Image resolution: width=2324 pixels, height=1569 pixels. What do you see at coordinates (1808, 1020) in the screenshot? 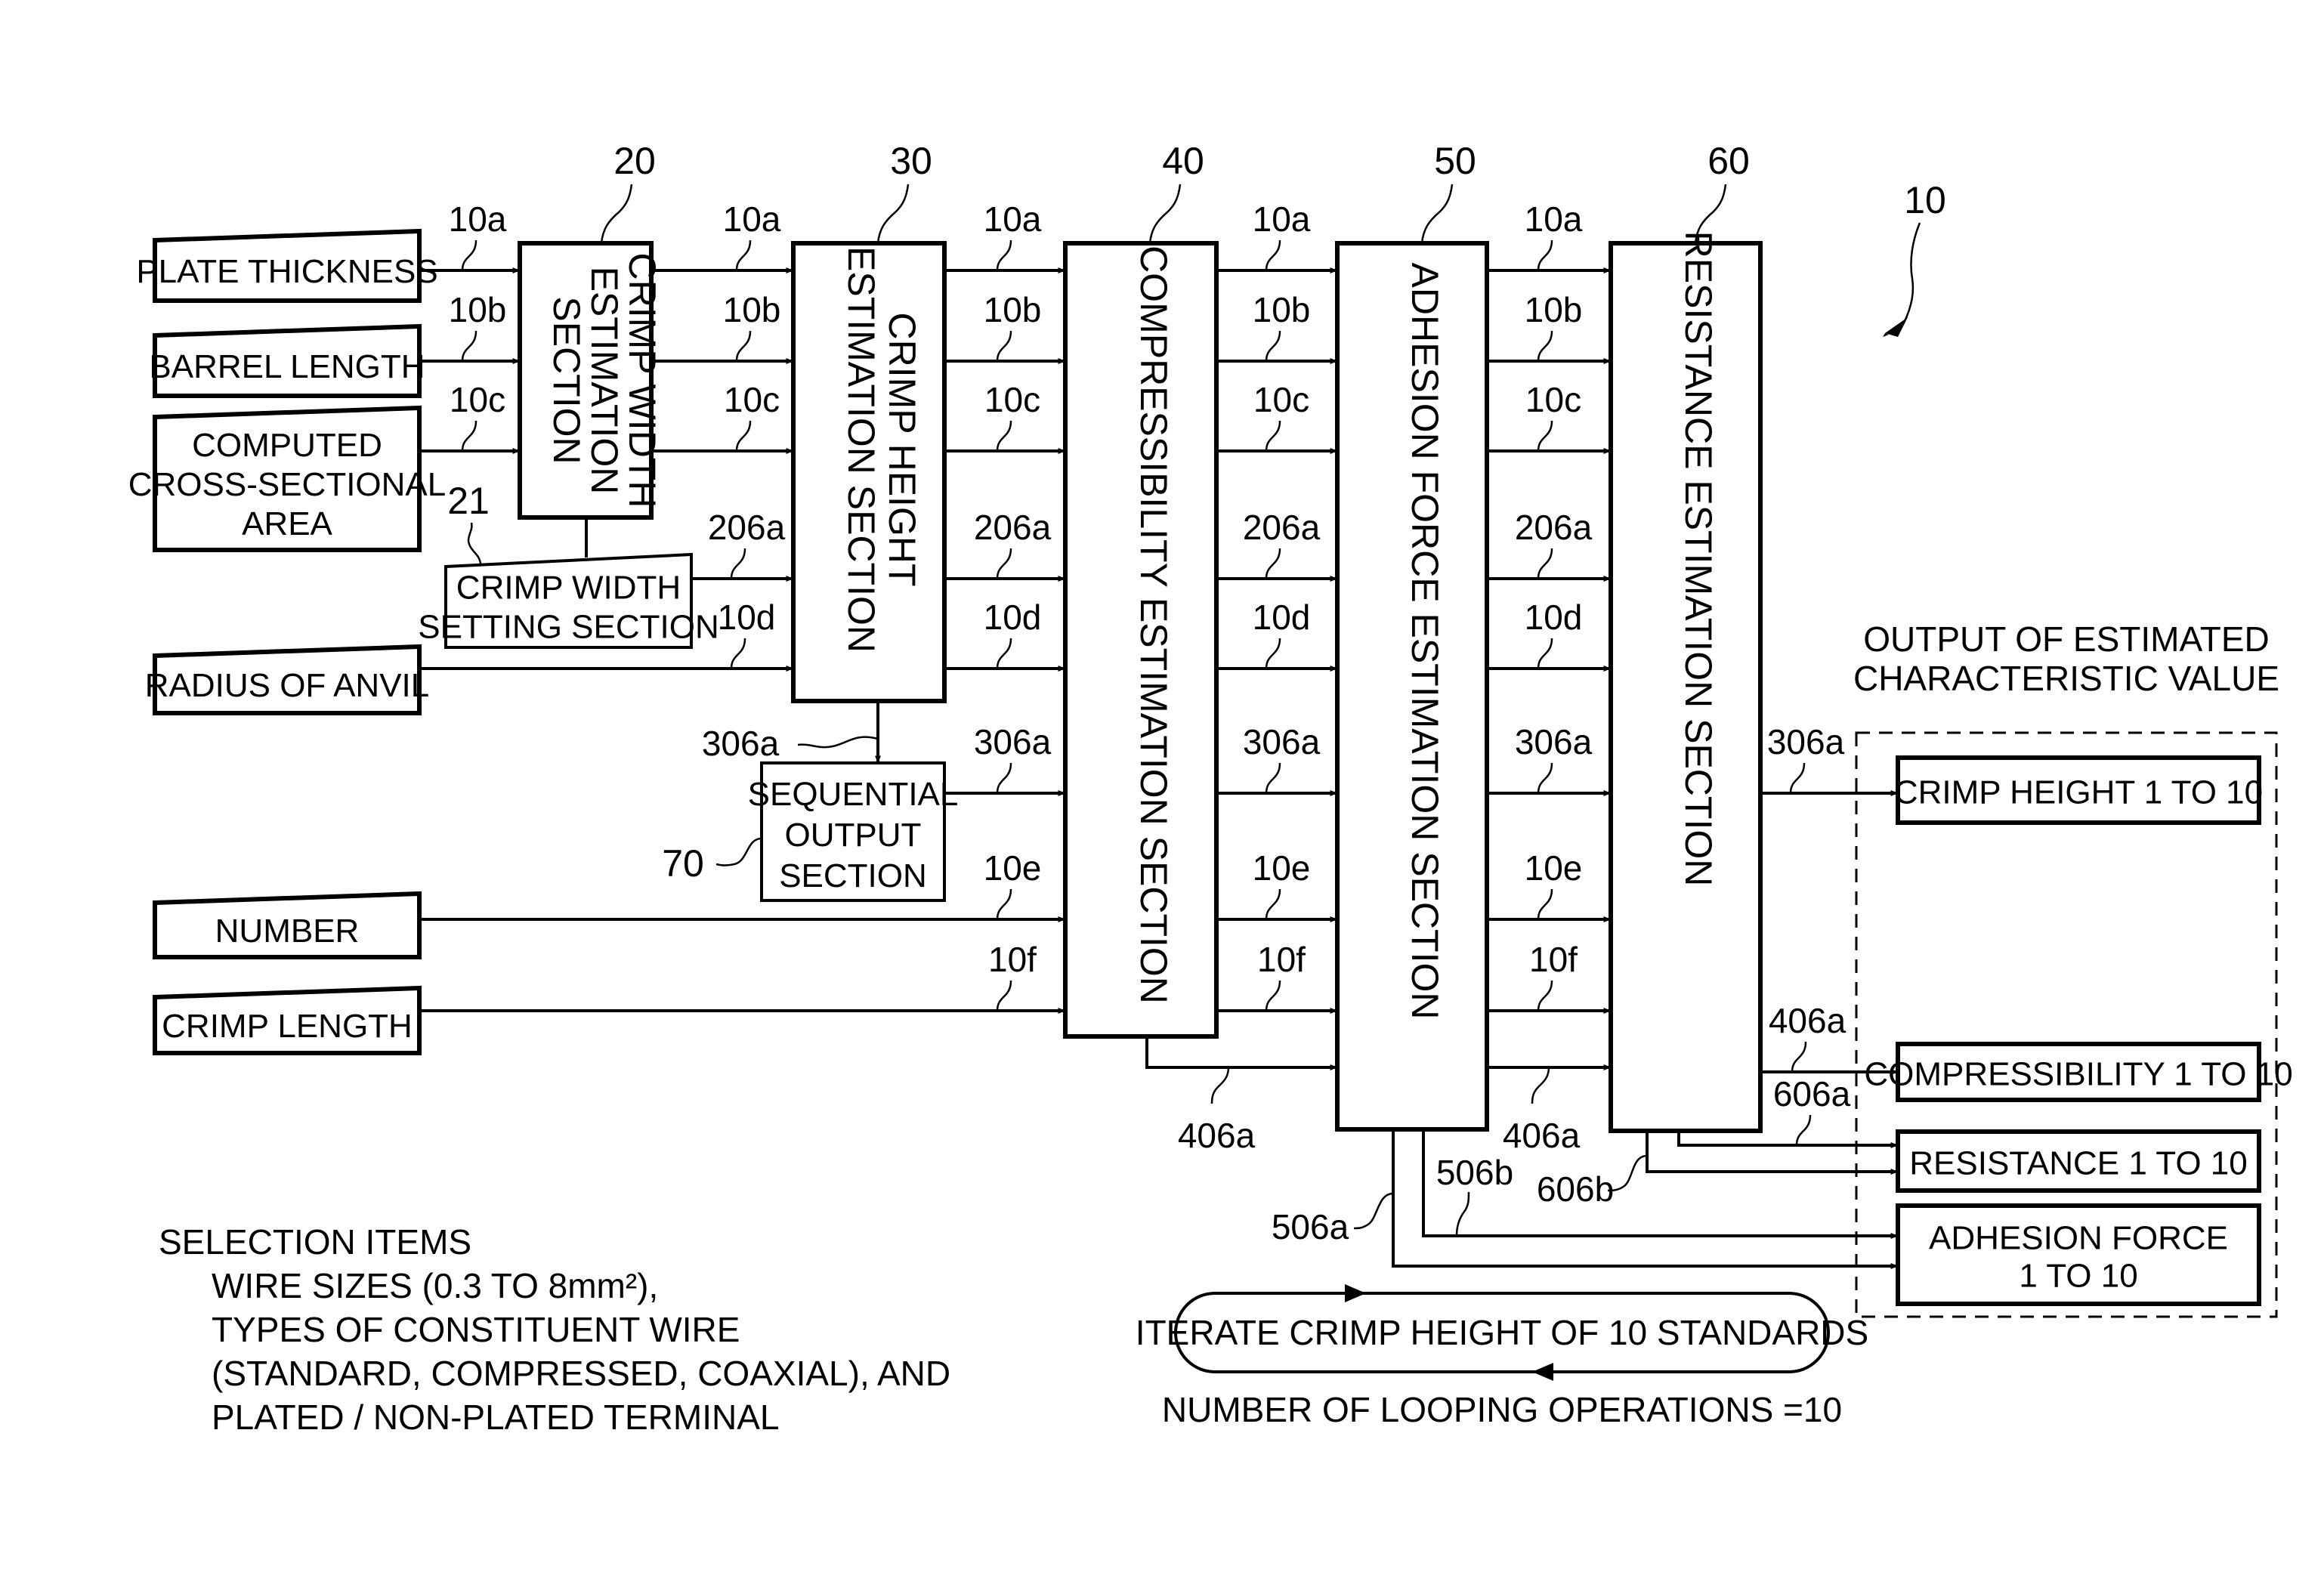
I see `signal-406a-output: 406a` at bounding box center [1808, 1020].